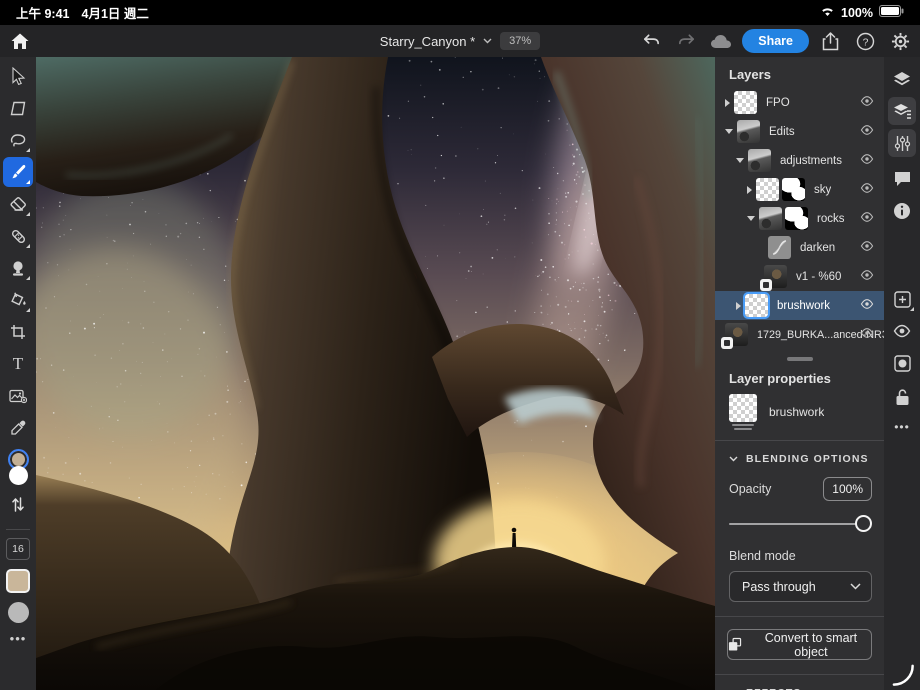  I want to click on layer-row-darken: darken, so click(799, 247).